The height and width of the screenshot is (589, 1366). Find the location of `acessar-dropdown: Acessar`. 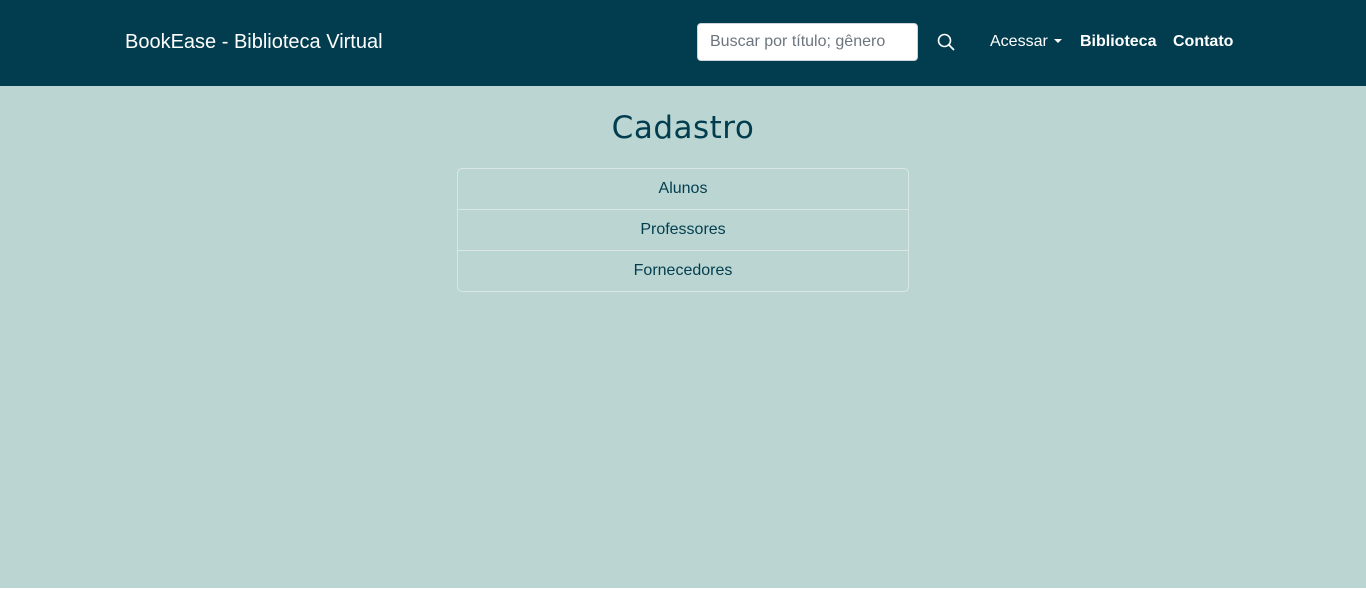

acessar-dropdown: Acessar is located at coordinates (1026, 42).